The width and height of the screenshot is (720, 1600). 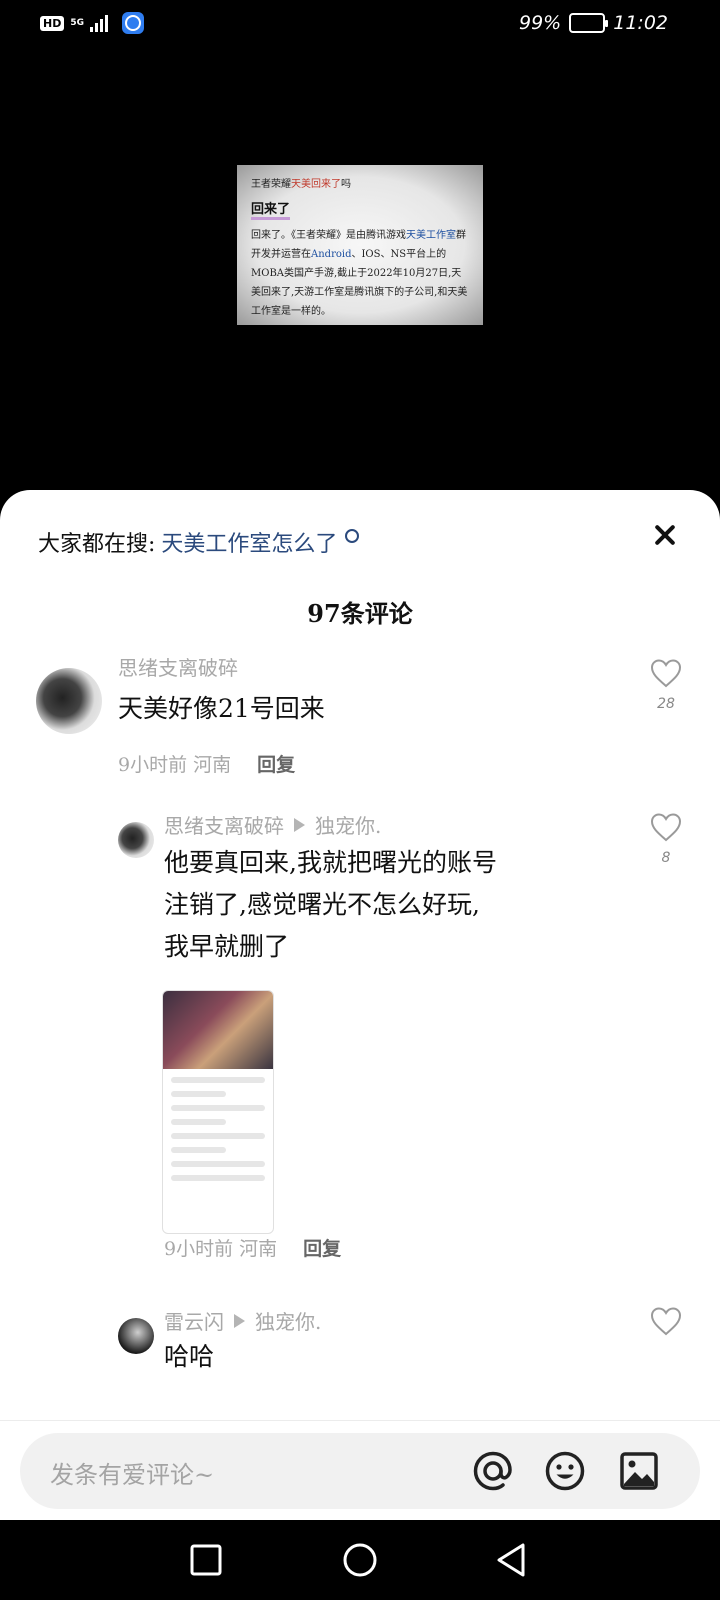 What do you see at coordinates (360, 613) in the screenshot?
I see `comment-count-title: 97条评论` at bounding box center [360, 613].